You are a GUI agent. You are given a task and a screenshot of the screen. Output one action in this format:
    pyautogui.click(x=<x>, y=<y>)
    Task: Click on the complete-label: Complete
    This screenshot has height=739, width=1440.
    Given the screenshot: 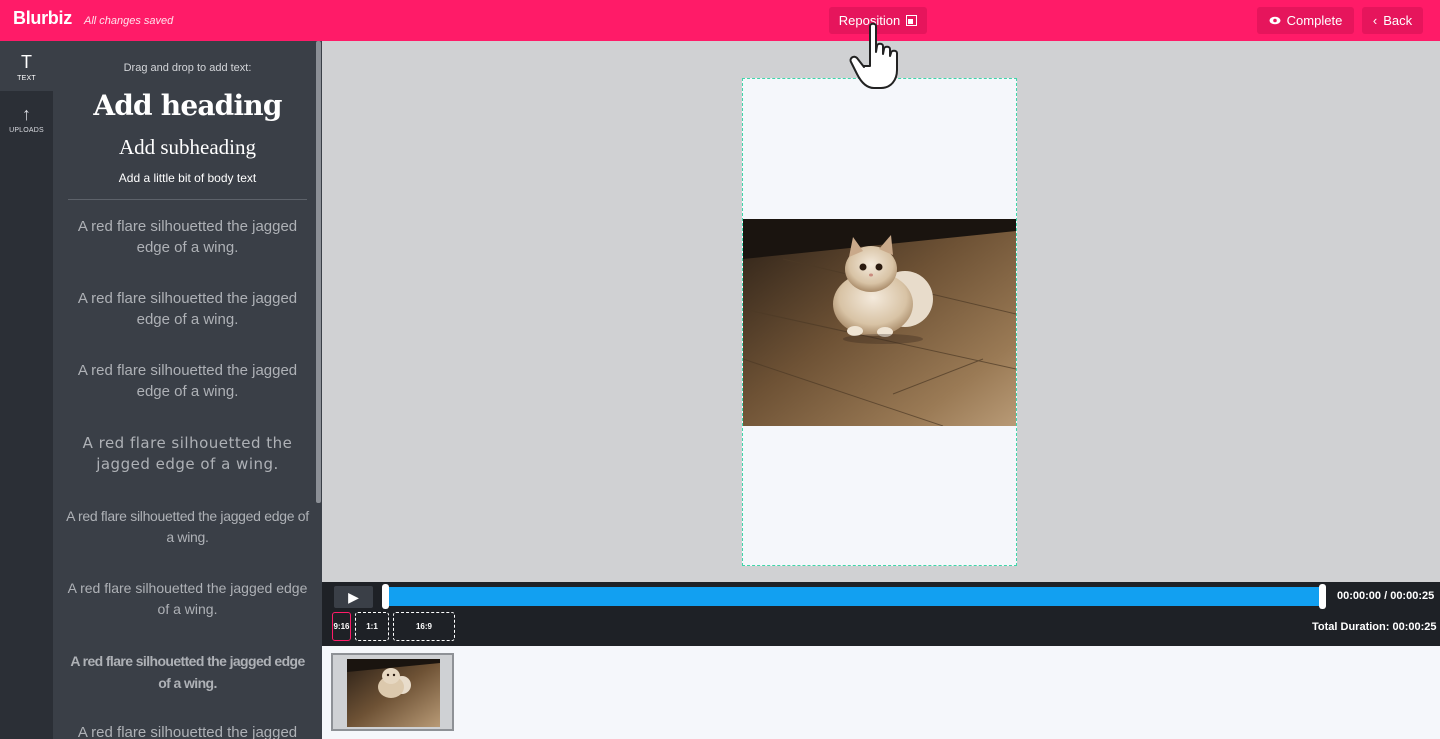 What is the action you would take?
    pyautogui.click(x=1314, y=20)
    